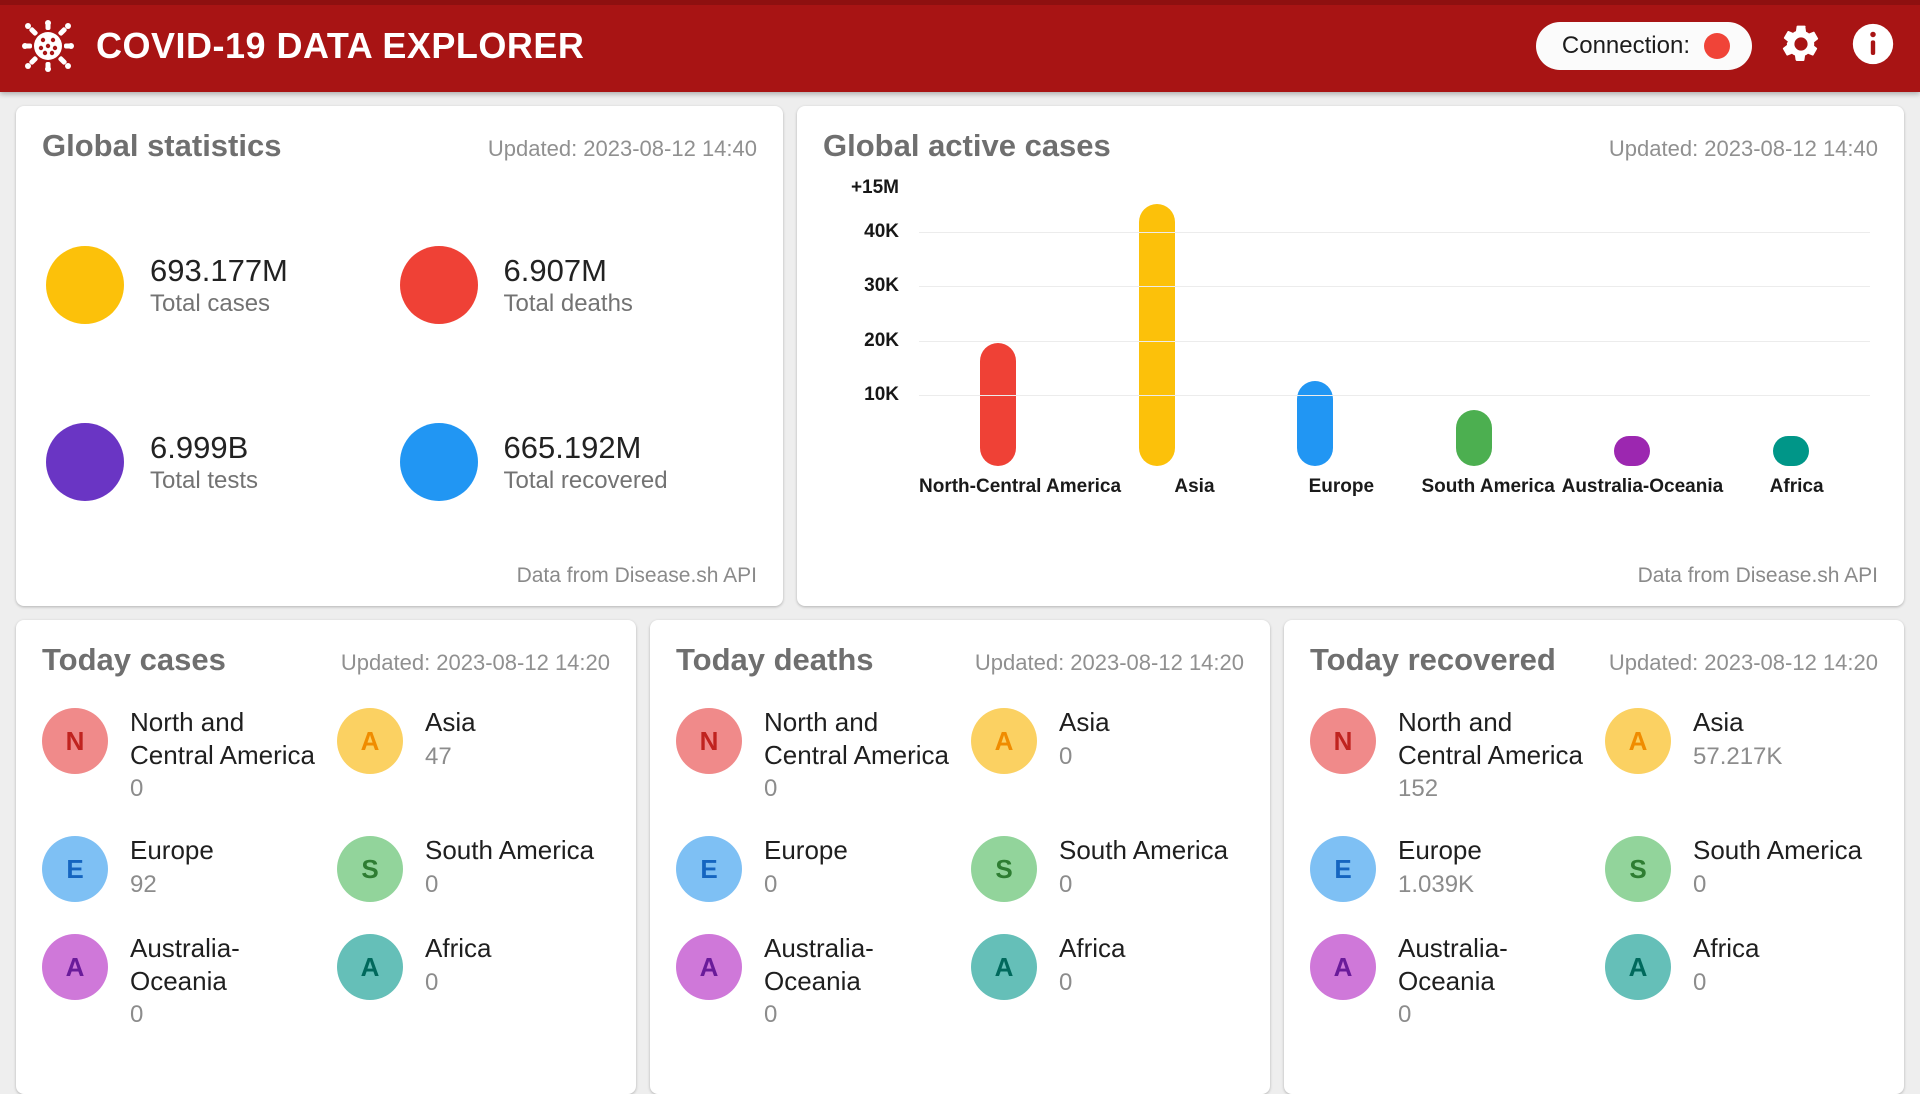 This screenshot has width=1920, height=1094. I want to click on today-recovered-title: Today recovered, so click(1433, 659).